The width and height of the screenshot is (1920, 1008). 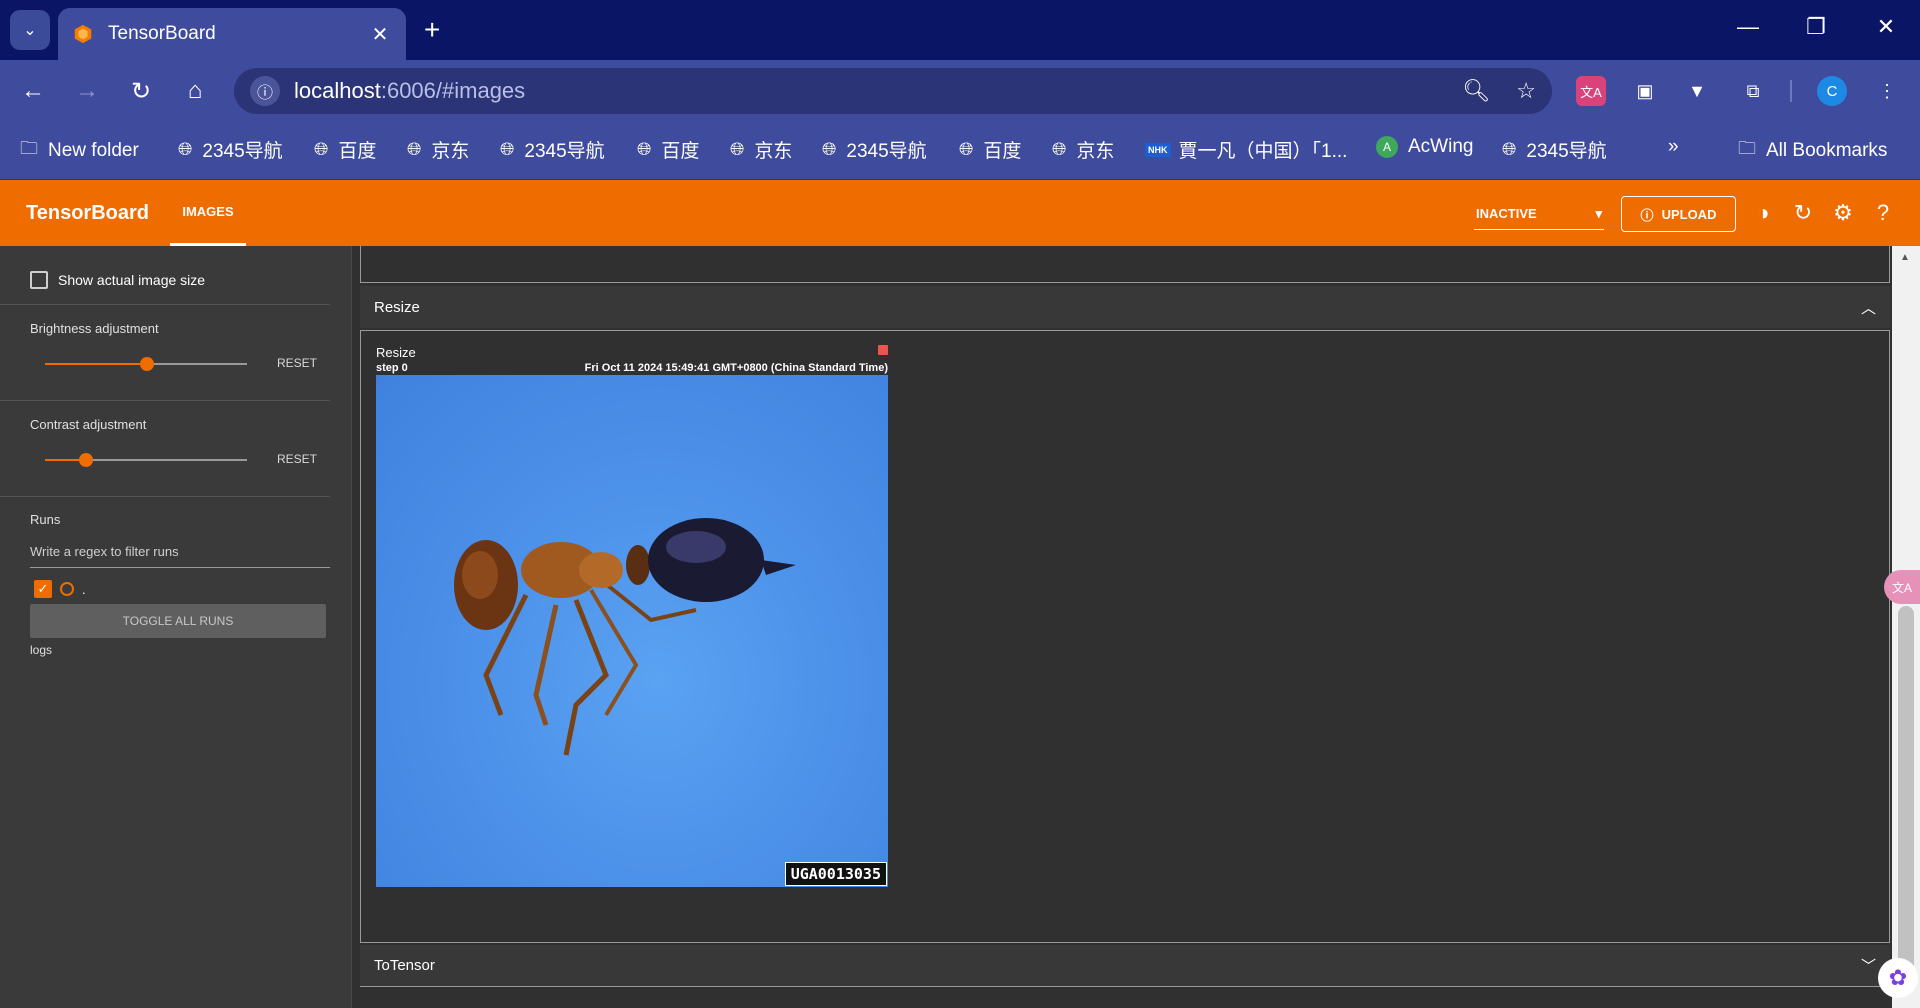 What do you see at coordinates (1476, 91) in the screenshot?
I see `zoom-icon: 🔍︎` at bounding box center [1476, 91].